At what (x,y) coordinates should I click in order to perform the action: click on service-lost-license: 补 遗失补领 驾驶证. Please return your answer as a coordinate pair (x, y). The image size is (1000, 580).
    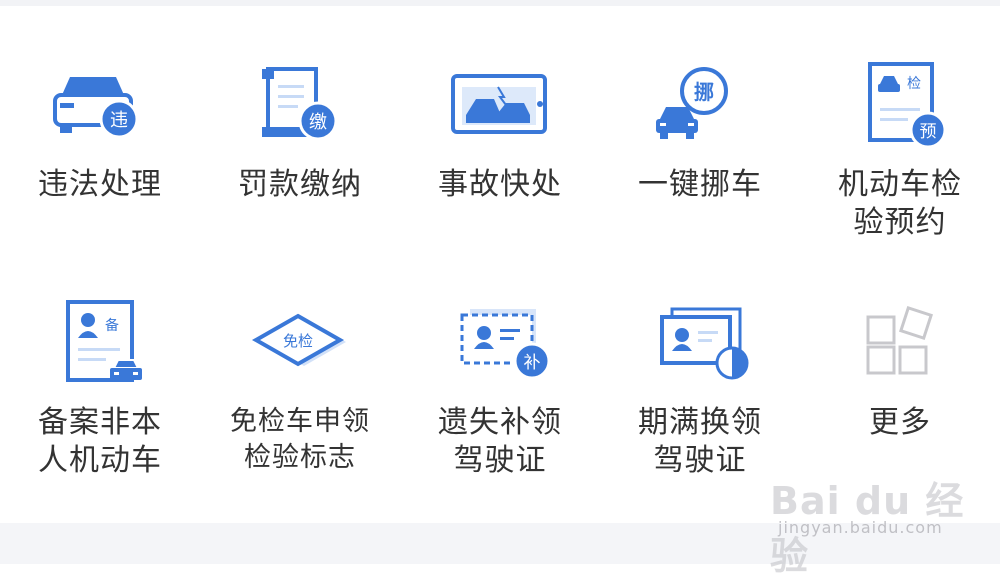
    Looking at the image, I should click on (500, 389).